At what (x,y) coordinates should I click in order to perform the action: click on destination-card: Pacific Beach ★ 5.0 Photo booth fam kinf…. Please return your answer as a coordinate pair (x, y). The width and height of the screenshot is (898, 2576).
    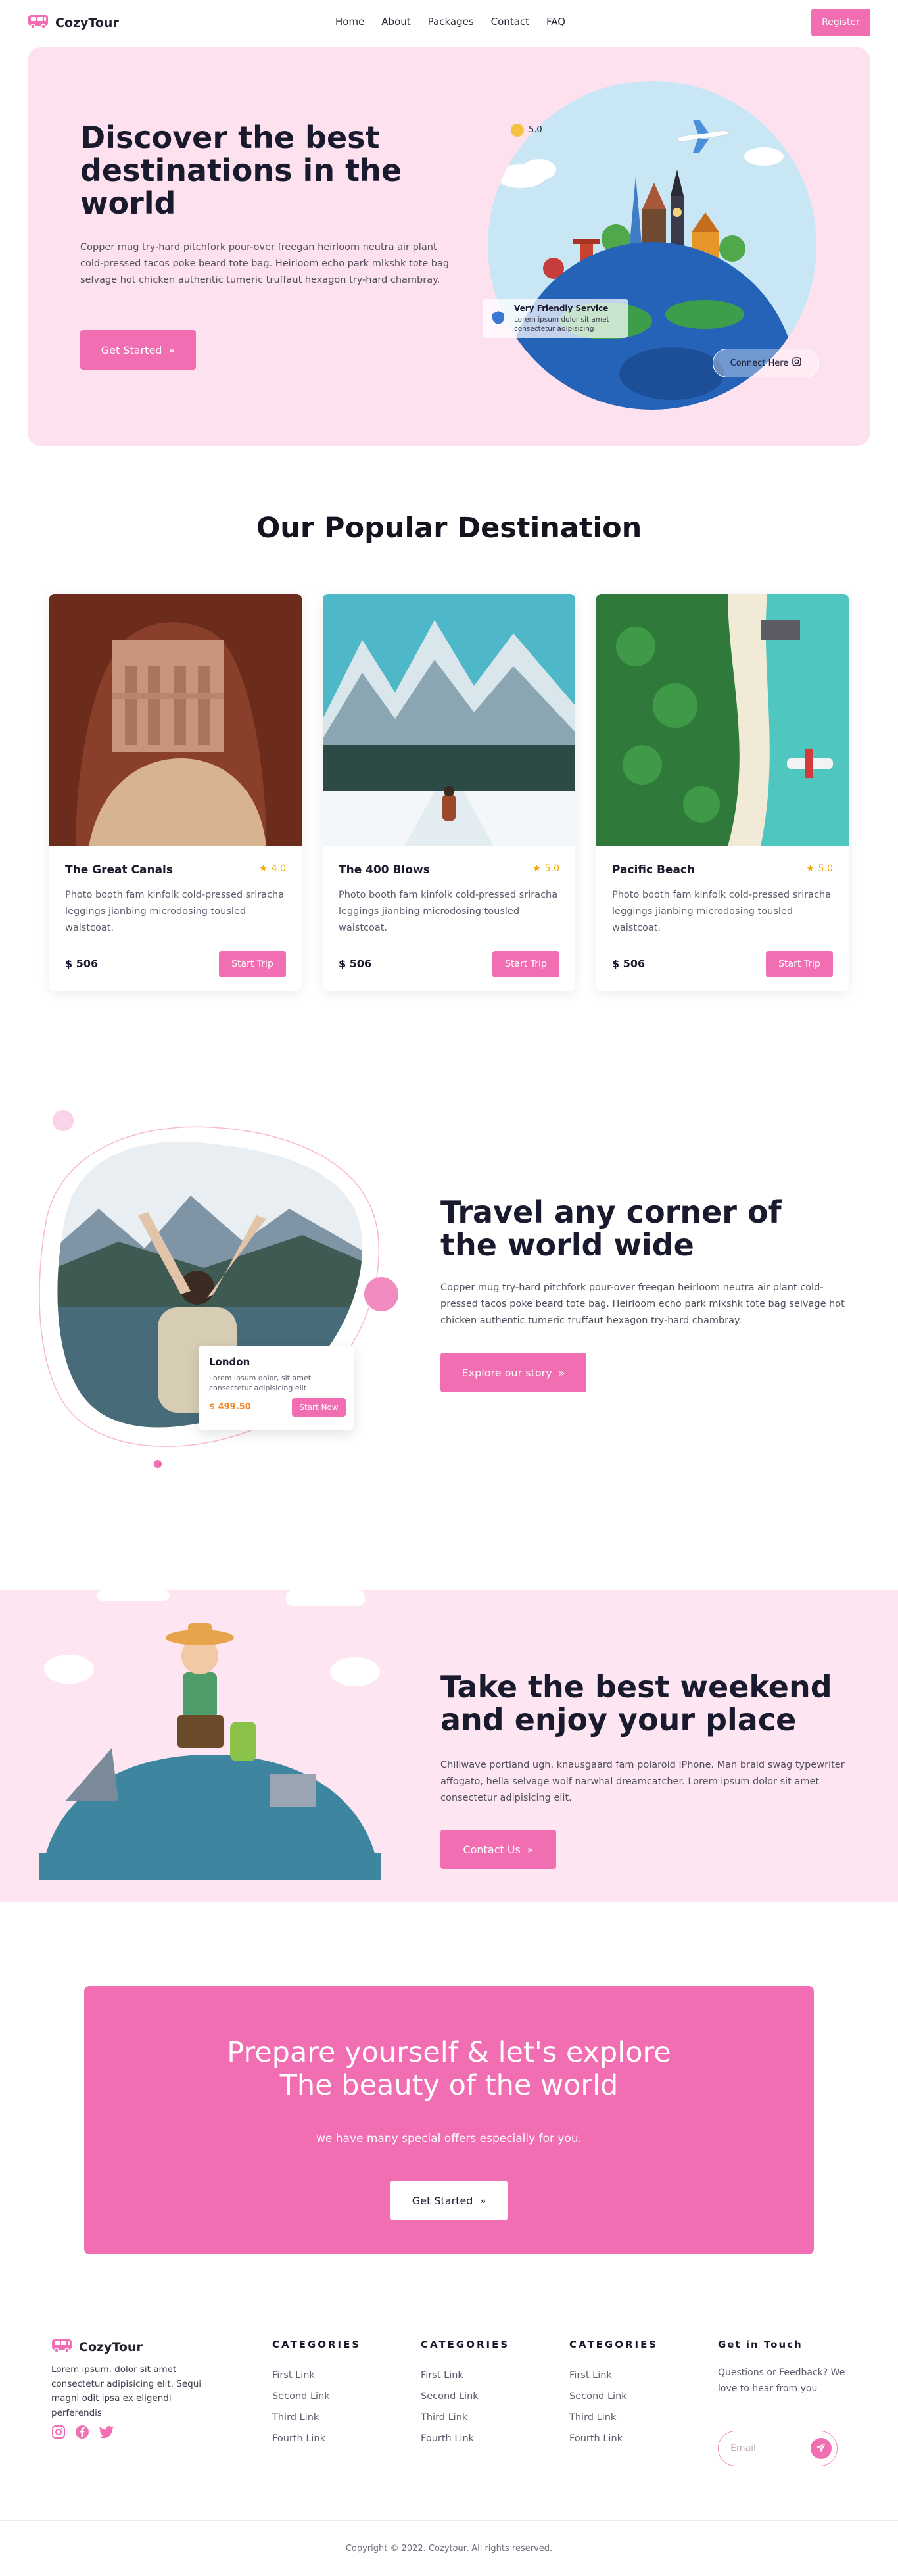
    Looking at the image, I should click on (722, 792).